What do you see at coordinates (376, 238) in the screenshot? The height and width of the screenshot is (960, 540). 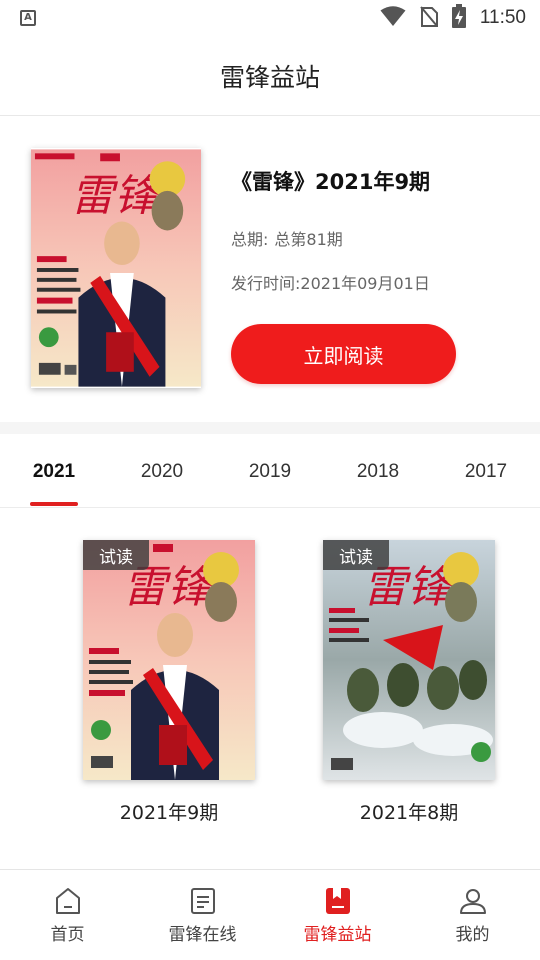 I see `total-issue-line: 总期: 总第81期` at bounding box center [376, 238].